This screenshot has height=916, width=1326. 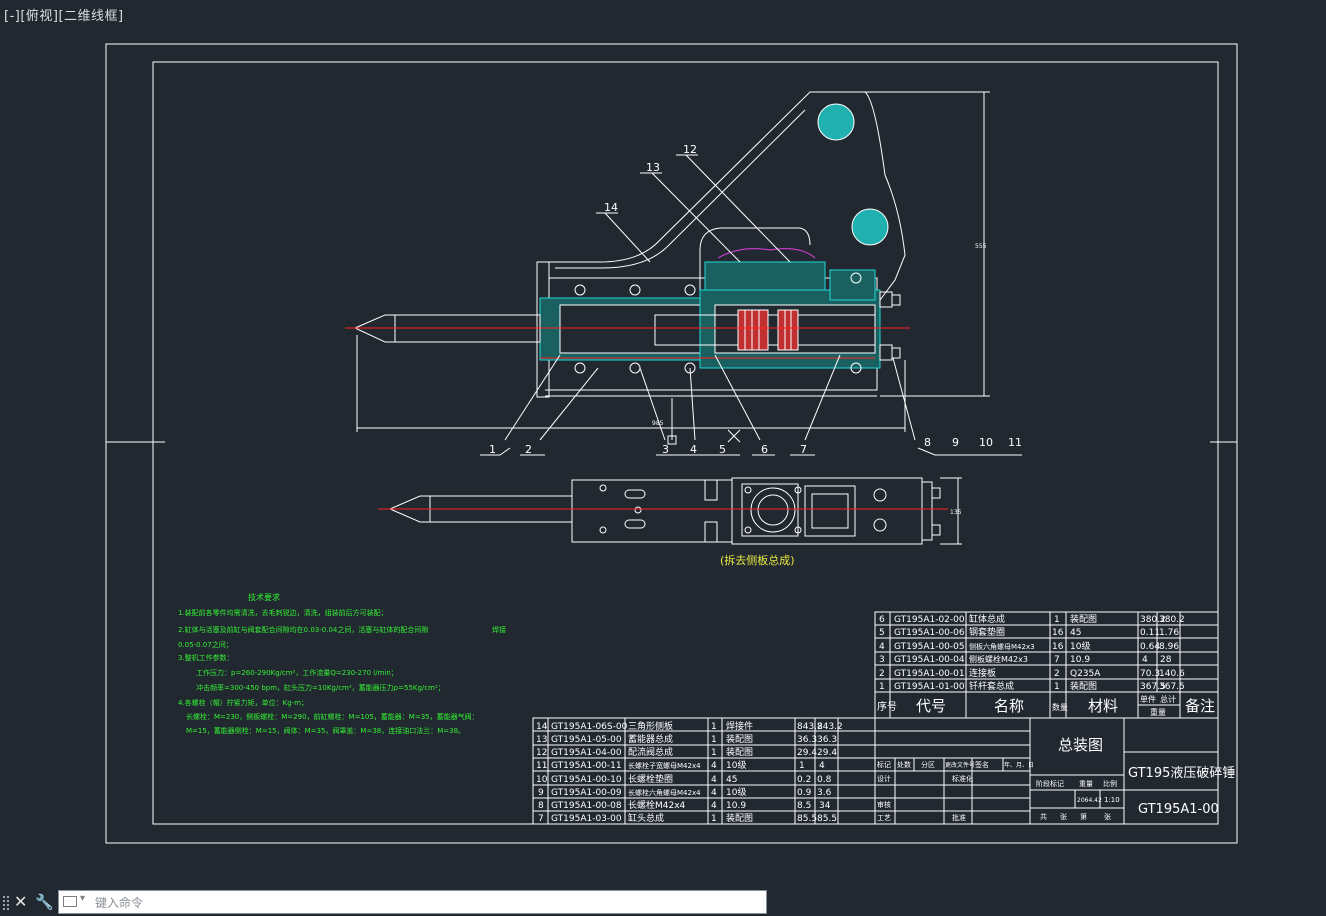 What do you see at coordinates (541, 766) in the screenshot?
I see `part-no: 11` at bounding box center [541, 766].